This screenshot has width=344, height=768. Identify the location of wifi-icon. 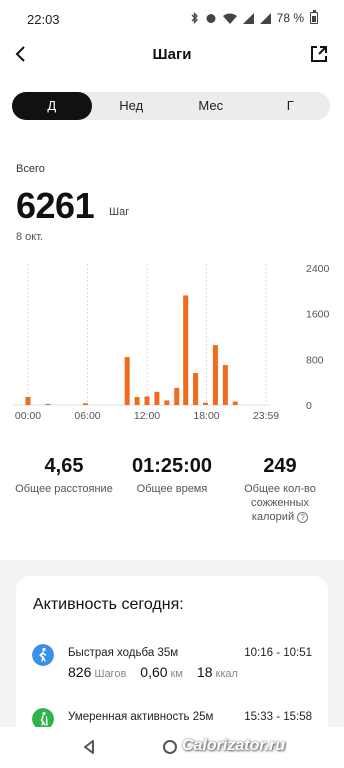
(229, 18).